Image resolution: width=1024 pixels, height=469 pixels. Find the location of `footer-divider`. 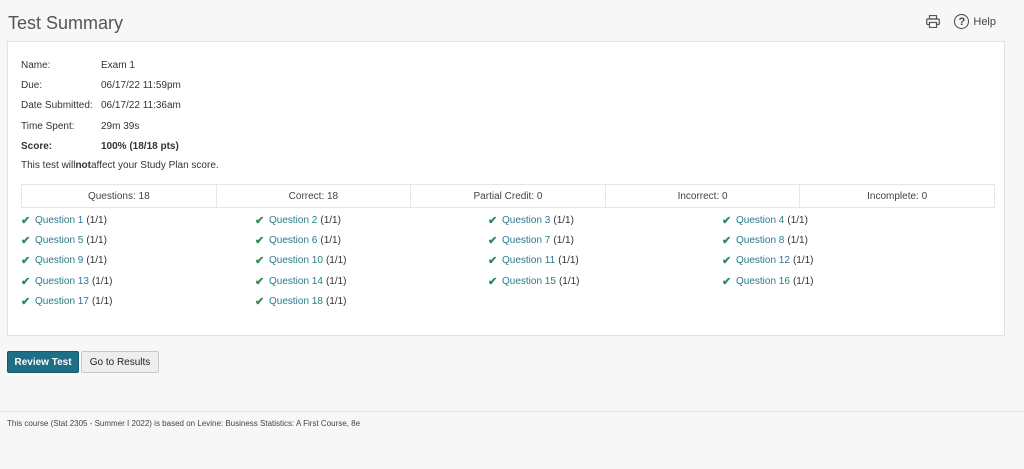

footer-divider is located at coordinates (512, 411).